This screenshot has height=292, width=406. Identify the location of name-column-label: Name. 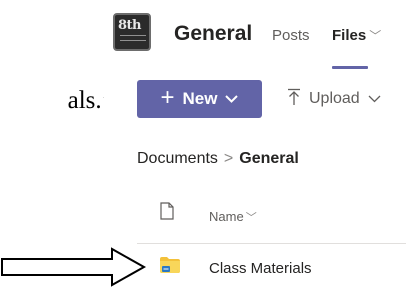
(226, 216).